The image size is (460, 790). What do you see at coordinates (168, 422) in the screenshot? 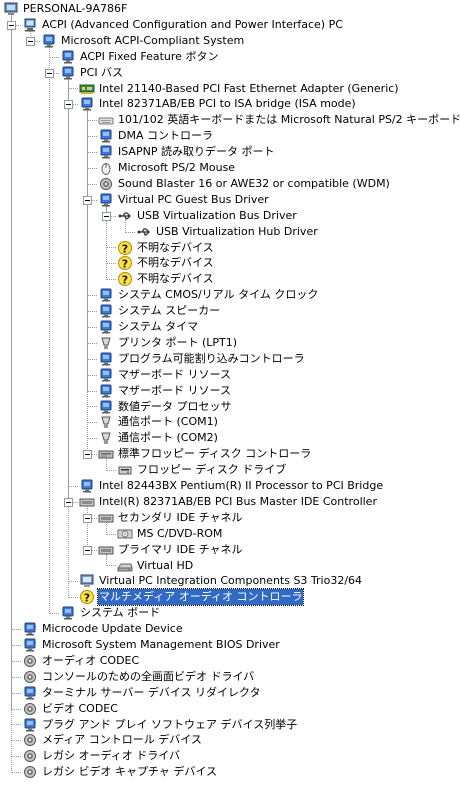
I see `tree-node-label: 通信ポート (COM1)` at bounding box center [168, 422].